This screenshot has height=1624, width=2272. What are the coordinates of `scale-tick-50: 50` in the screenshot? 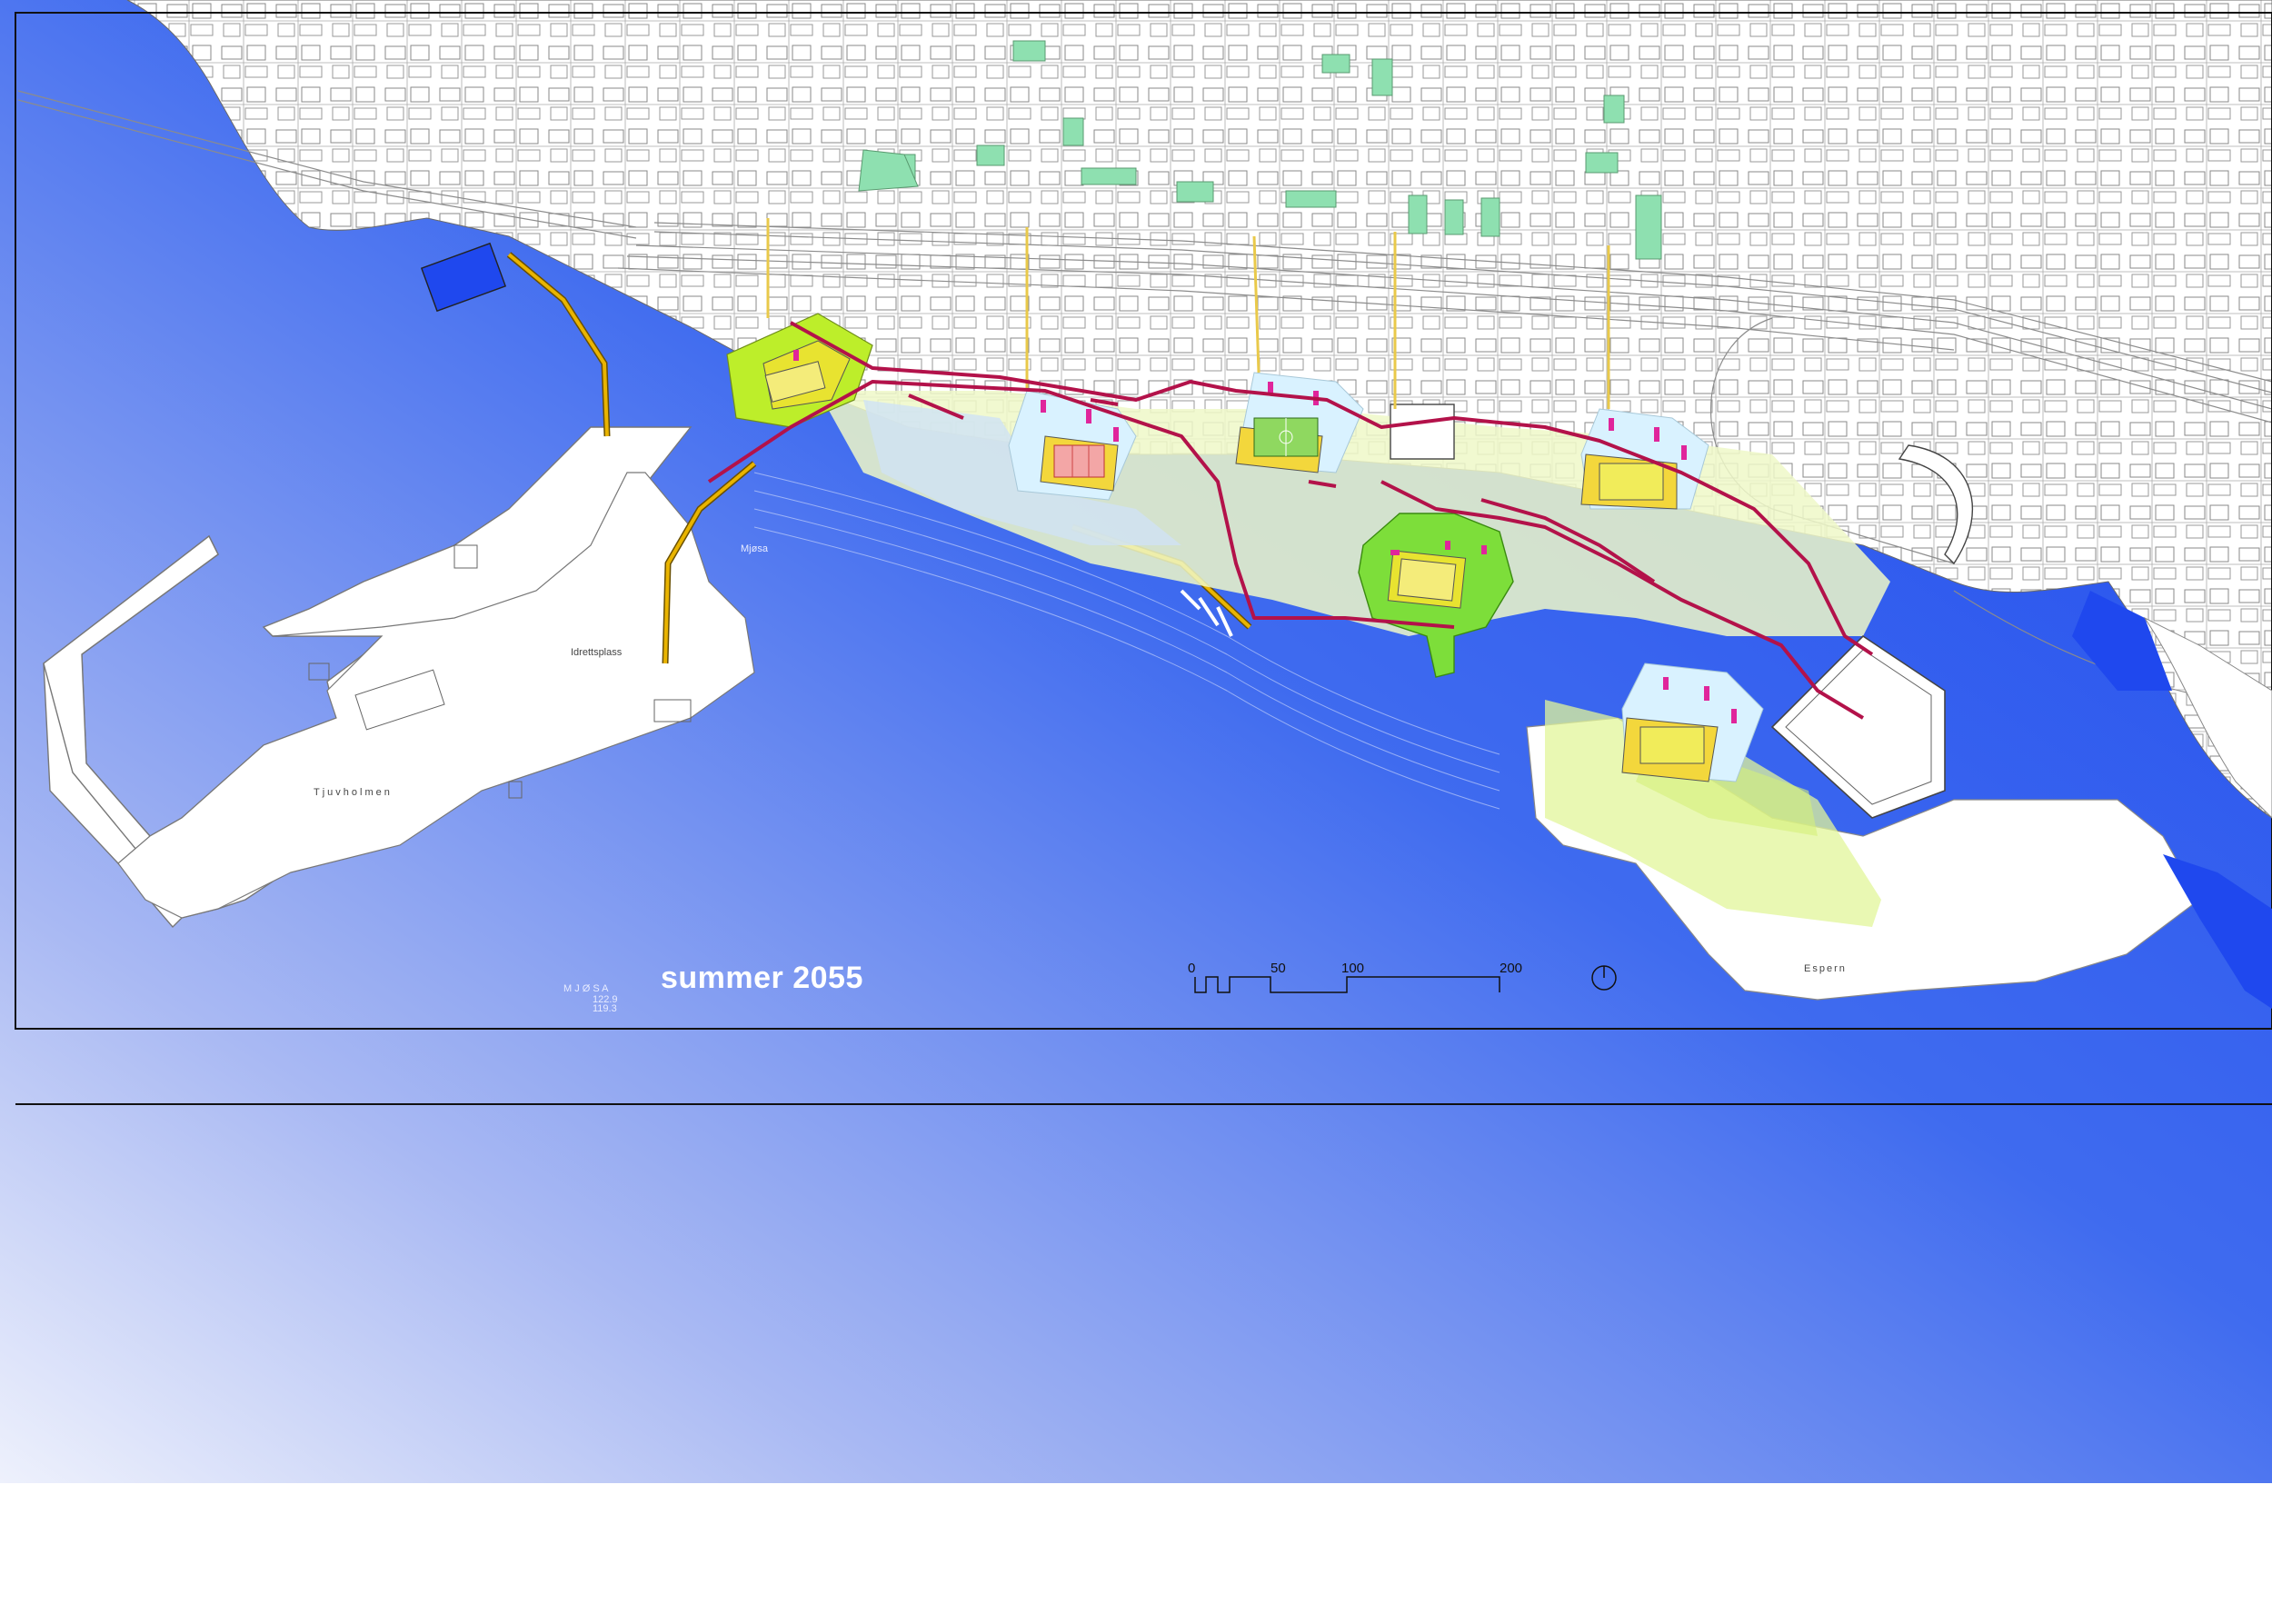 It's located at (1278, 968).